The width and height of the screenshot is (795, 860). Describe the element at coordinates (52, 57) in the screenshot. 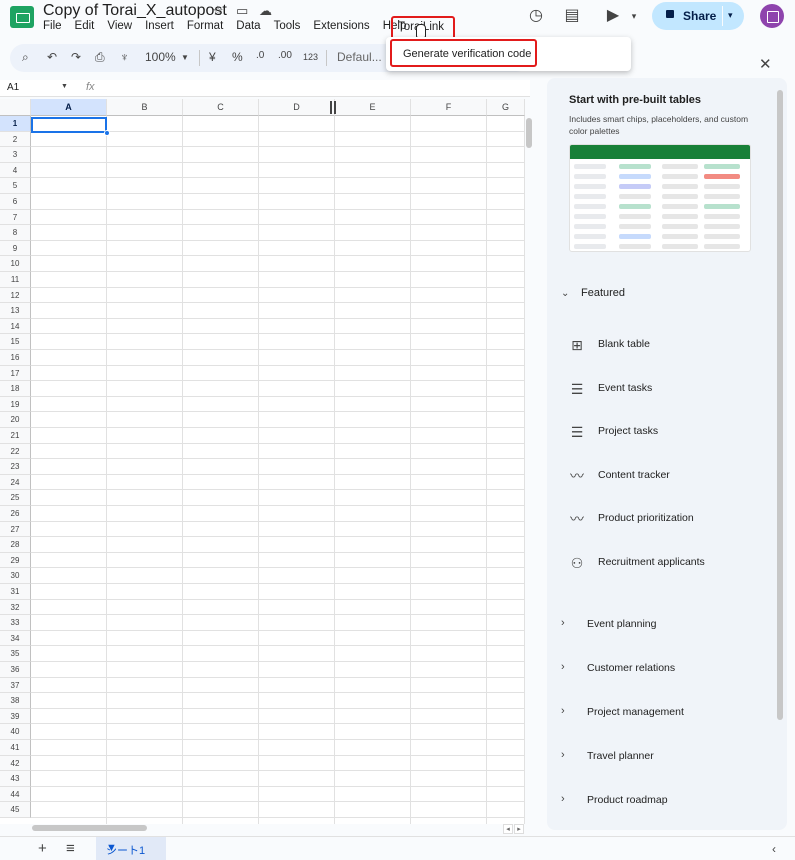

I see `undo-icon: ↶` at that location.